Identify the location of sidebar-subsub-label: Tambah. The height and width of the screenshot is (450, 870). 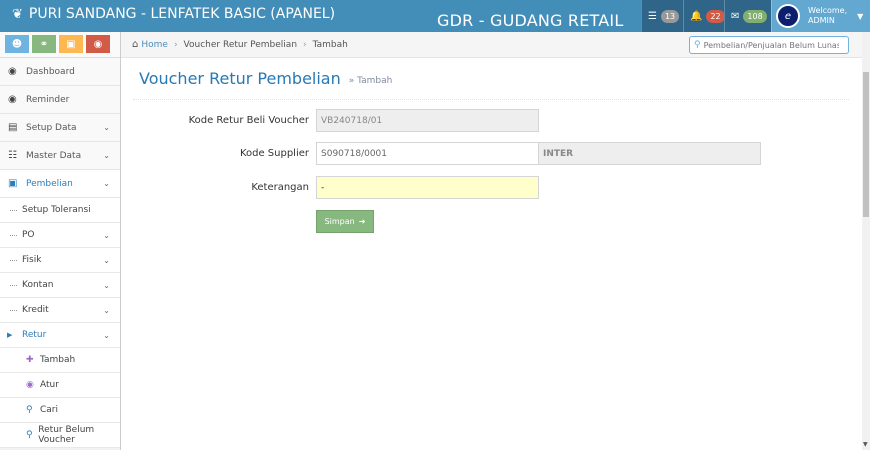
(58, 360).